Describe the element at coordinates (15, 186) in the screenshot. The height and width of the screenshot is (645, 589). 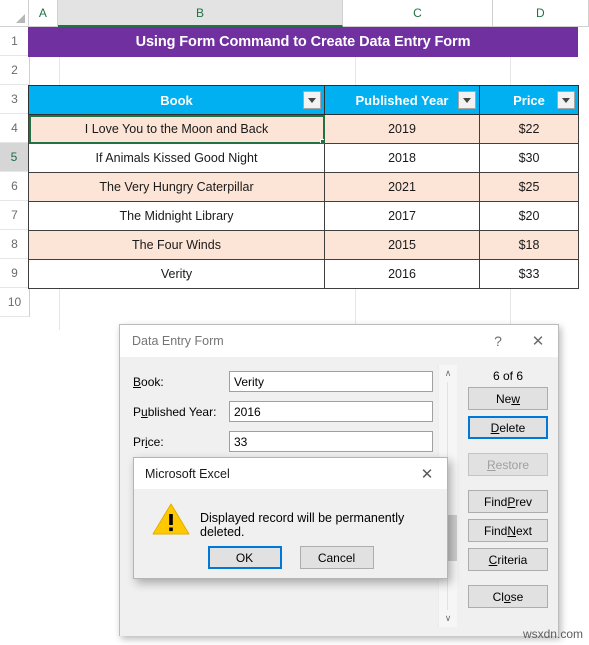
I see `row-header-6: 6` at that location.